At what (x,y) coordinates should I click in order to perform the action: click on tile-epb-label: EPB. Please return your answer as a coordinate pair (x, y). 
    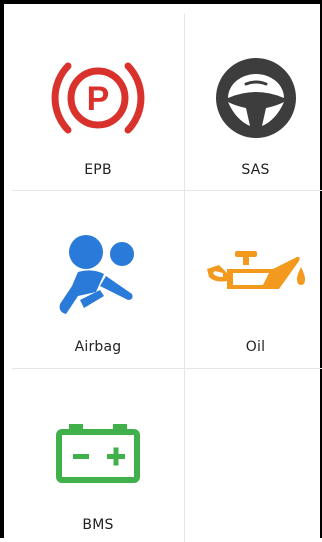
    Looking at the image, I should click on (98, 170).